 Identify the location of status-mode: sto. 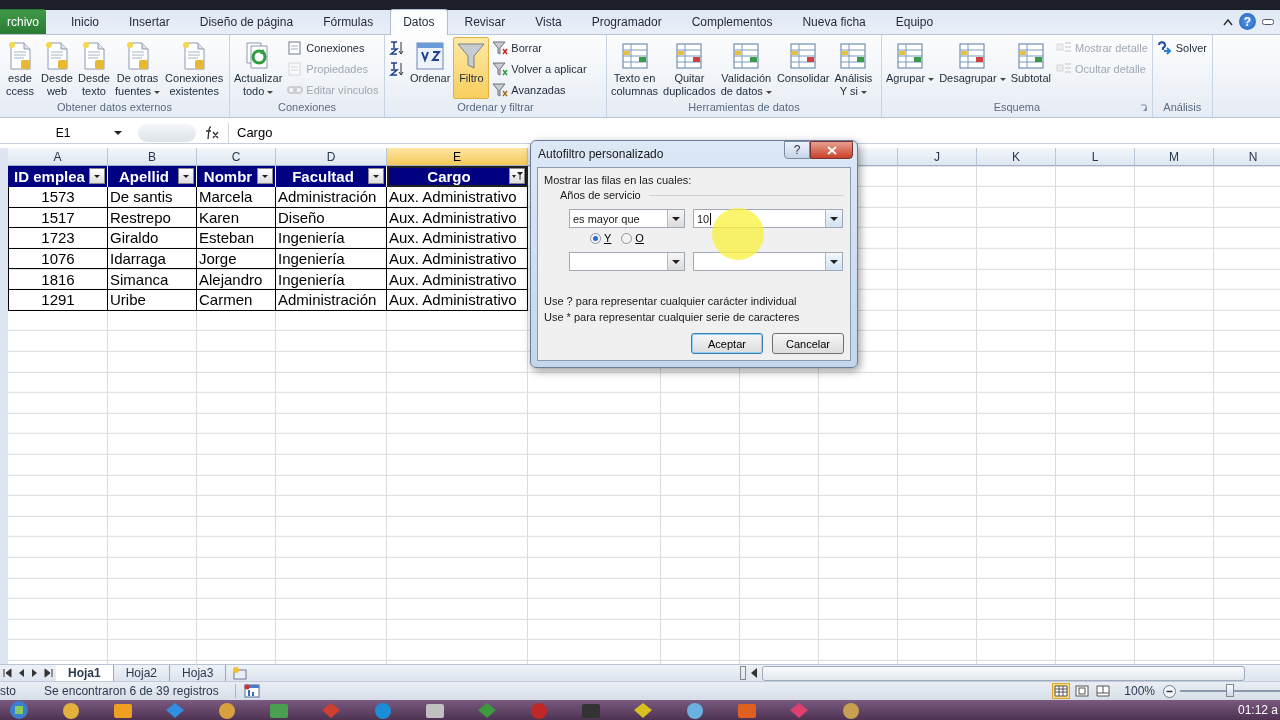
(8, 691).